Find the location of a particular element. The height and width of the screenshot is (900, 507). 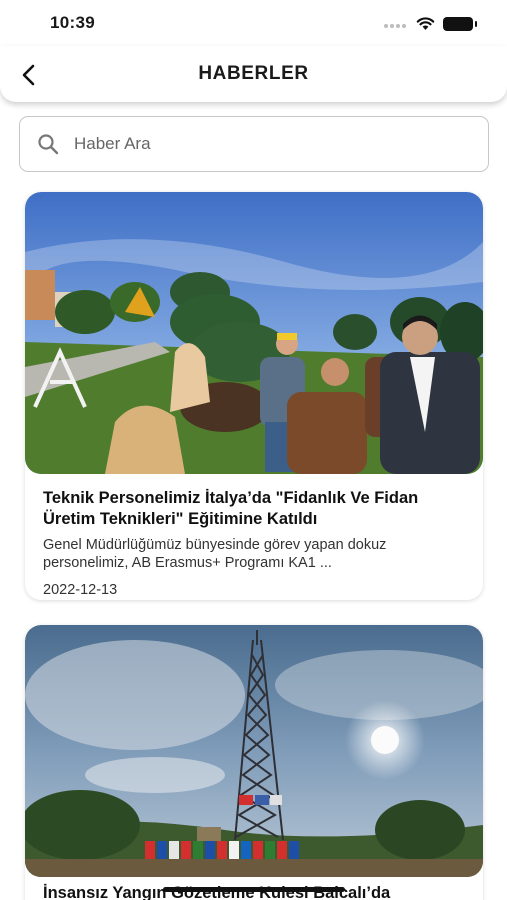

search-bar is located at coordinates (254, 144).